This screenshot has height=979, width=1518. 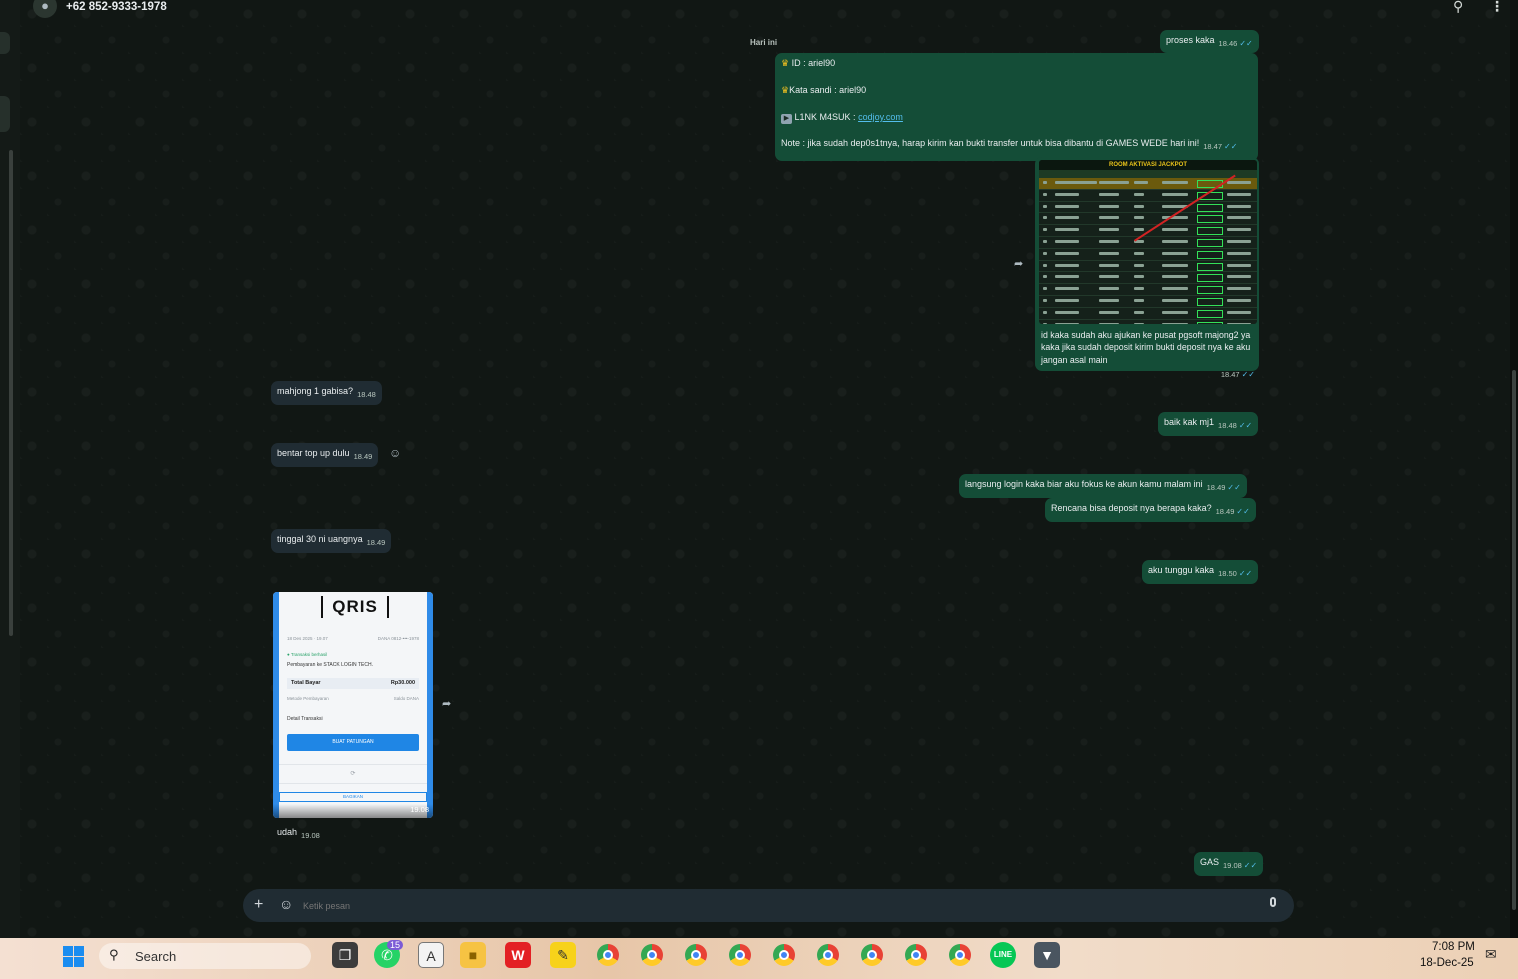 What do you see at coordinates (73, 956) in the screenshot?
I see `windows-start-icon` at bounding box center [73, 956].